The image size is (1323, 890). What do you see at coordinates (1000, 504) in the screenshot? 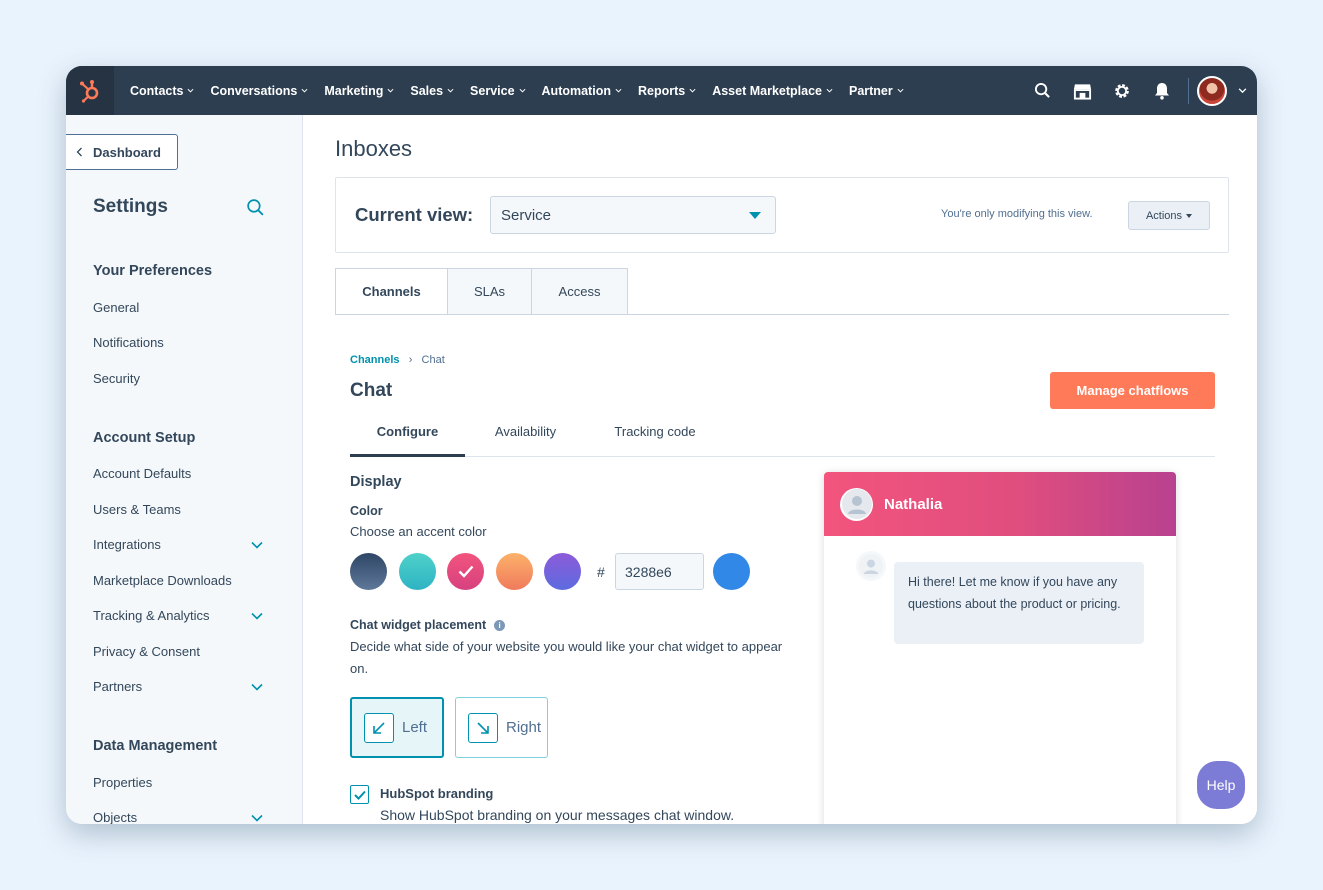
I see `preview-header: Nathalia` at bounding box center [1000, 504].